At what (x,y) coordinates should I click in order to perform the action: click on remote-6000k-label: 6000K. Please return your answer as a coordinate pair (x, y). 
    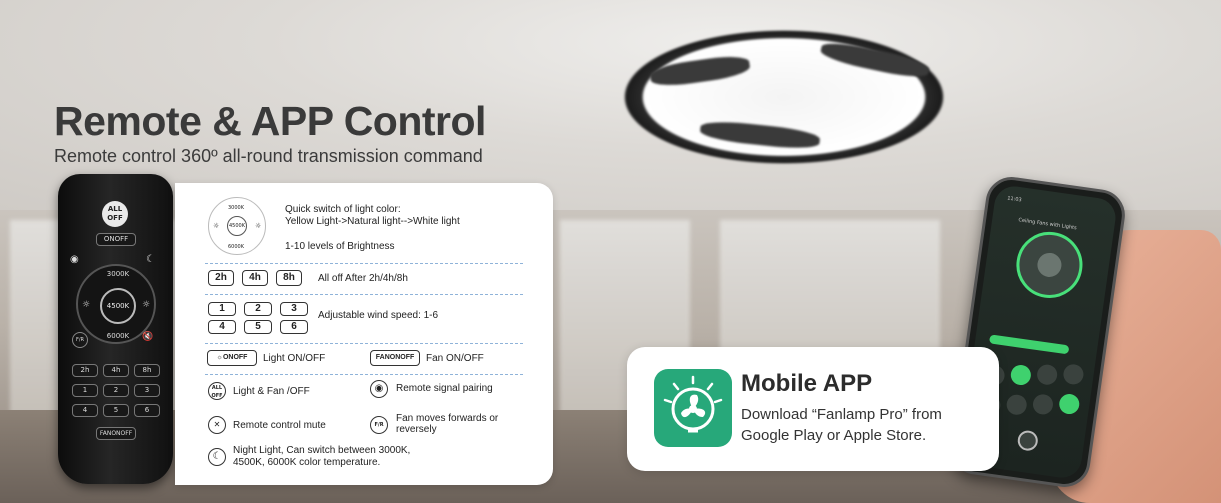
    Looking at the image, I should click on (118, 336).